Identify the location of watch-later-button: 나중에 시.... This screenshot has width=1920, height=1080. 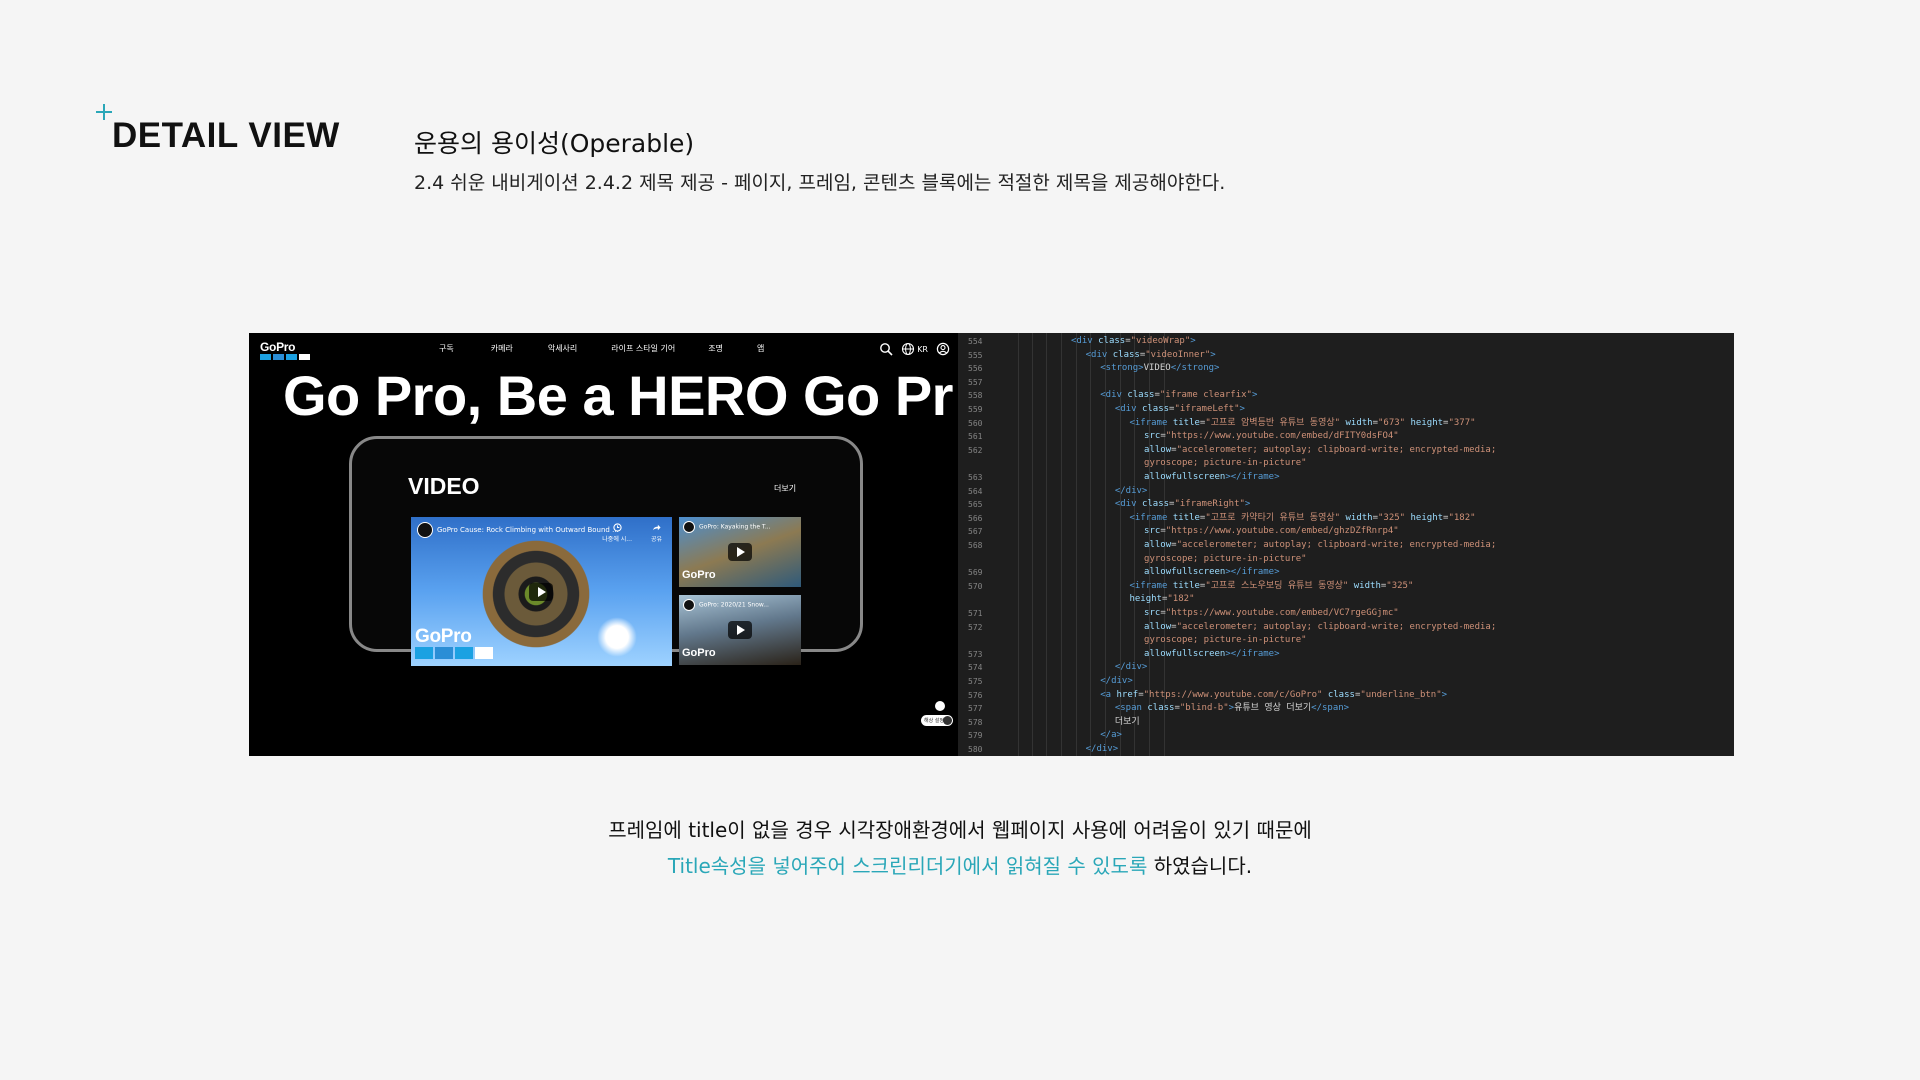
(617, 533).